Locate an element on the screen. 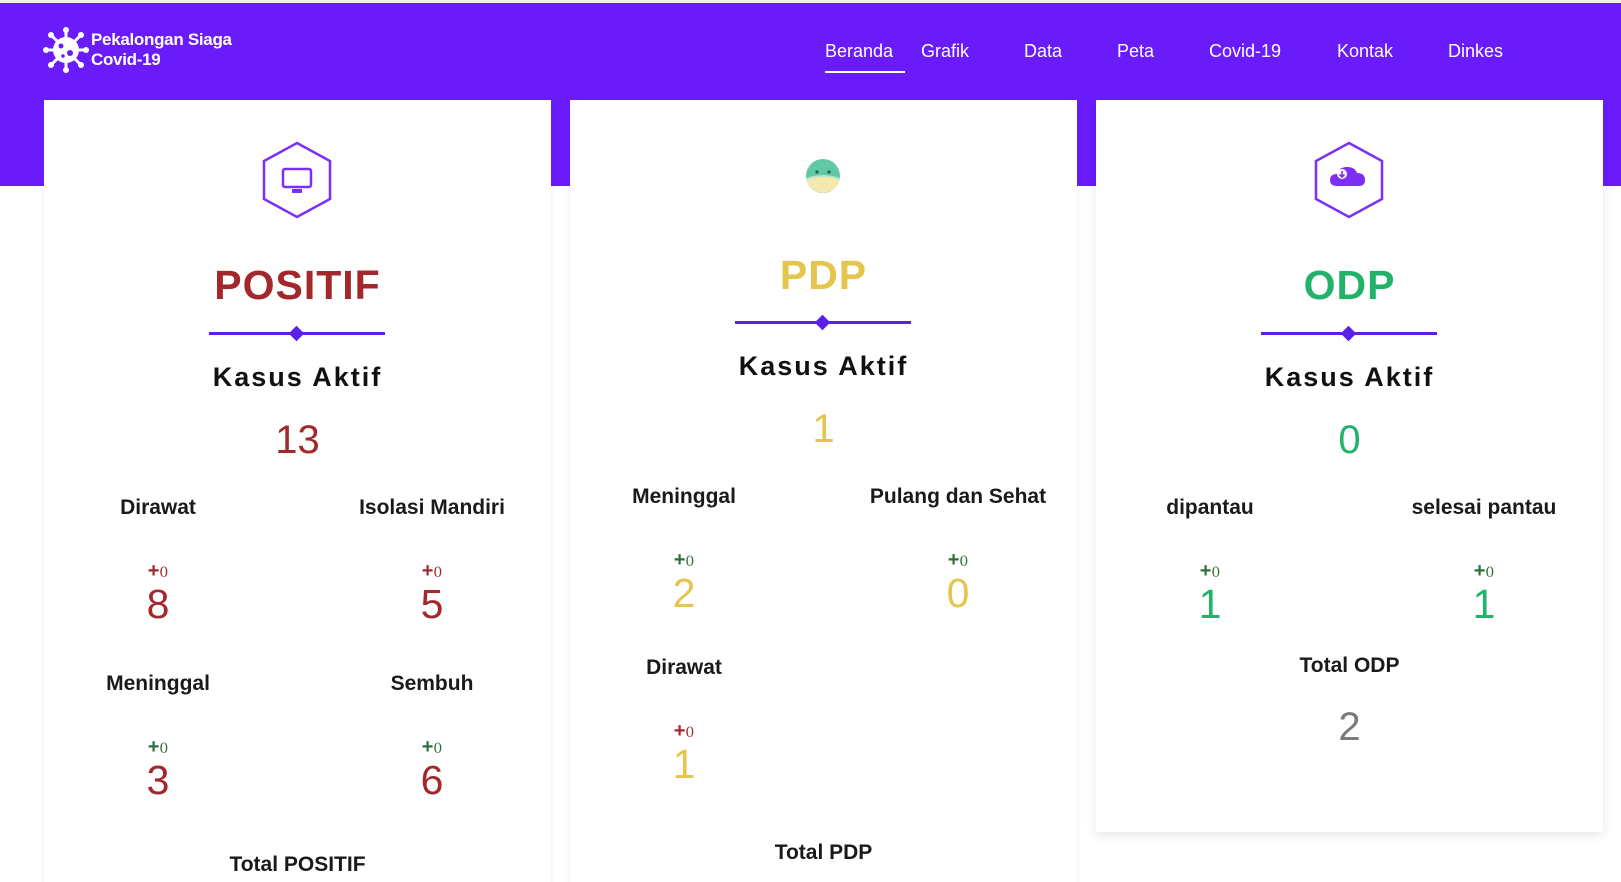  positif-dirawat-label: Dirawat is located at coordinates (158, 507).